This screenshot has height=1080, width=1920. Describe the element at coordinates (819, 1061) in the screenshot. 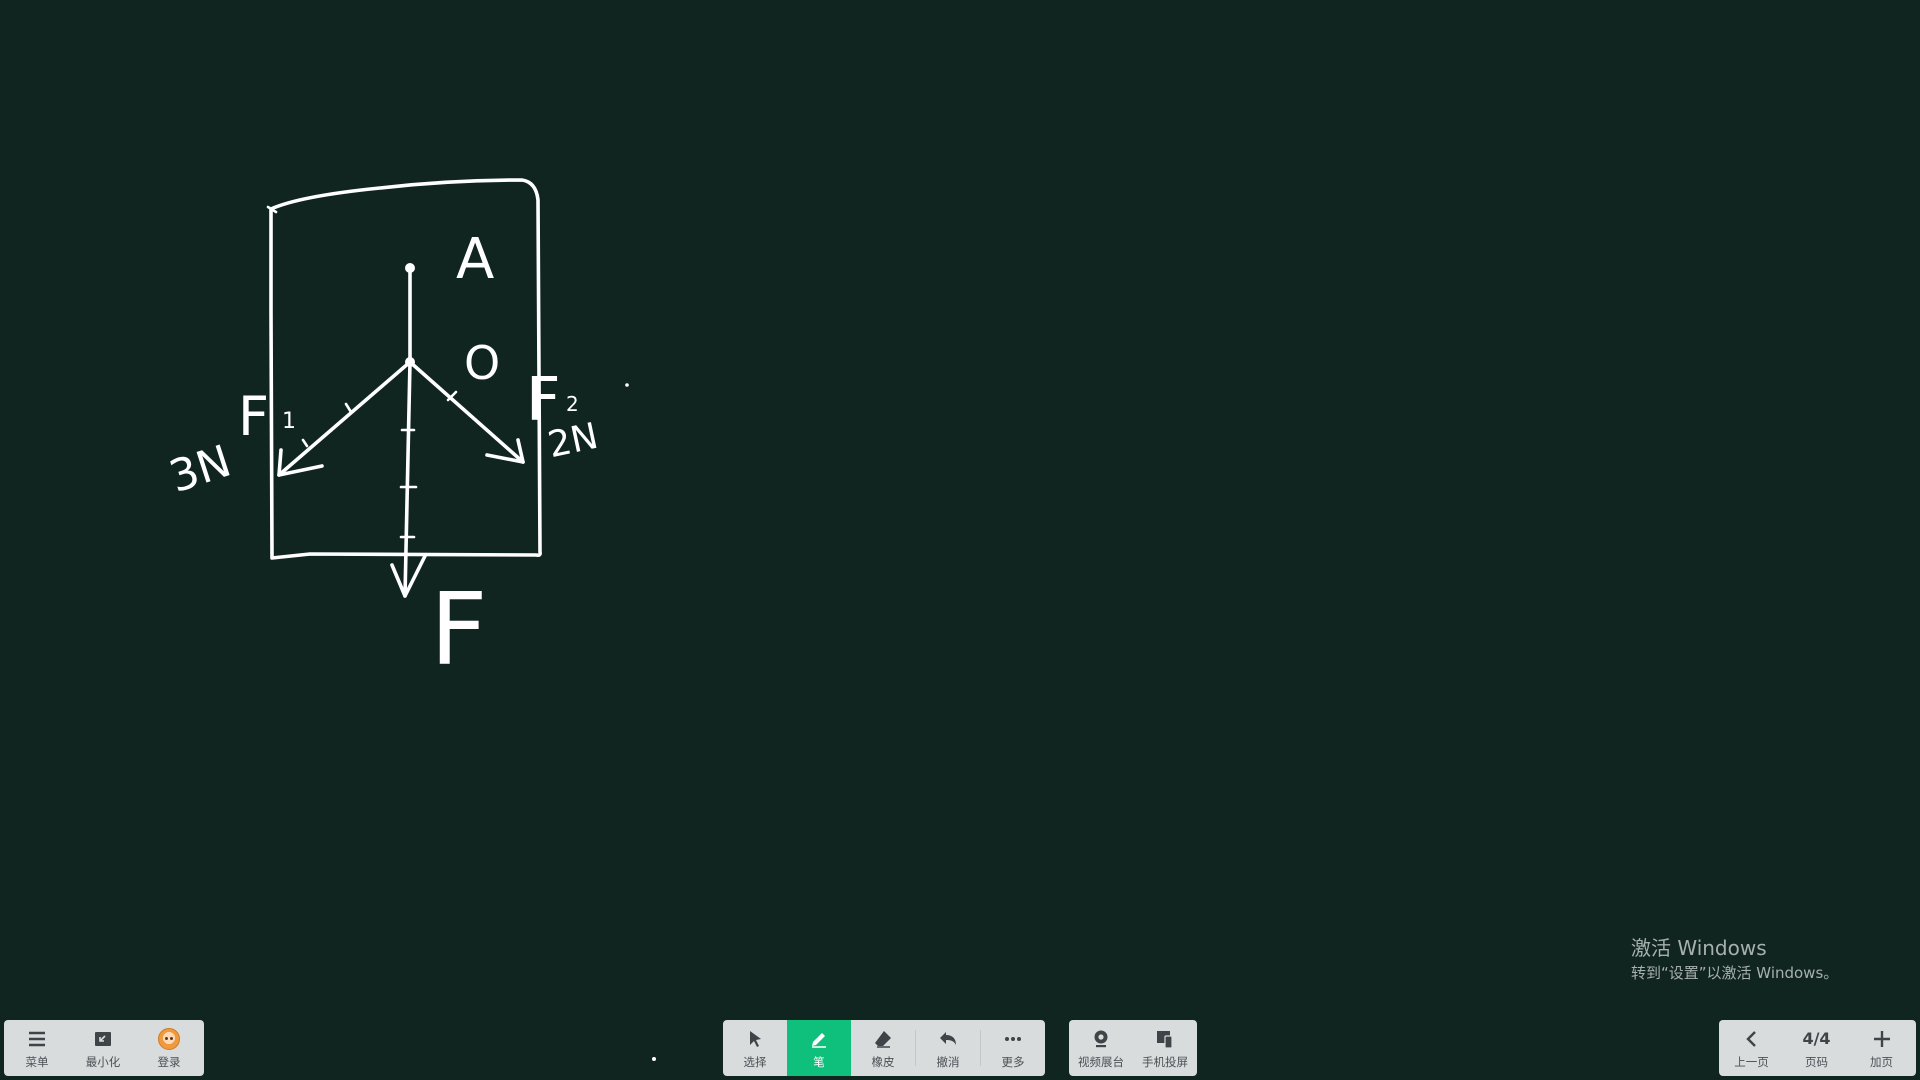

I see `pen-tool-label: 笔` at that location.